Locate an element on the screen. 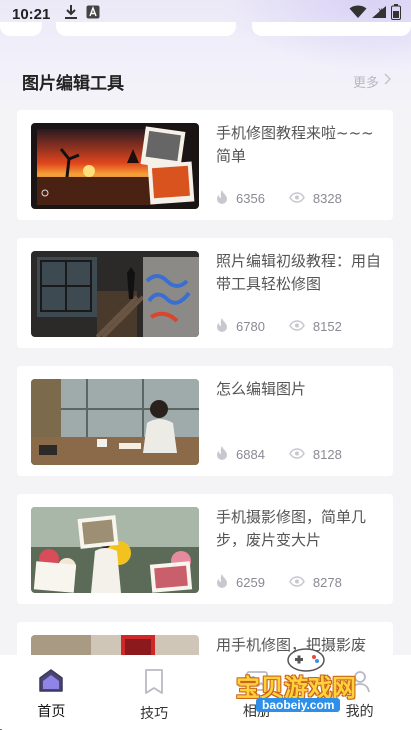 This screenshot has height=730, width=411. likes-count: 6356 is located at coordinates (250, 198).